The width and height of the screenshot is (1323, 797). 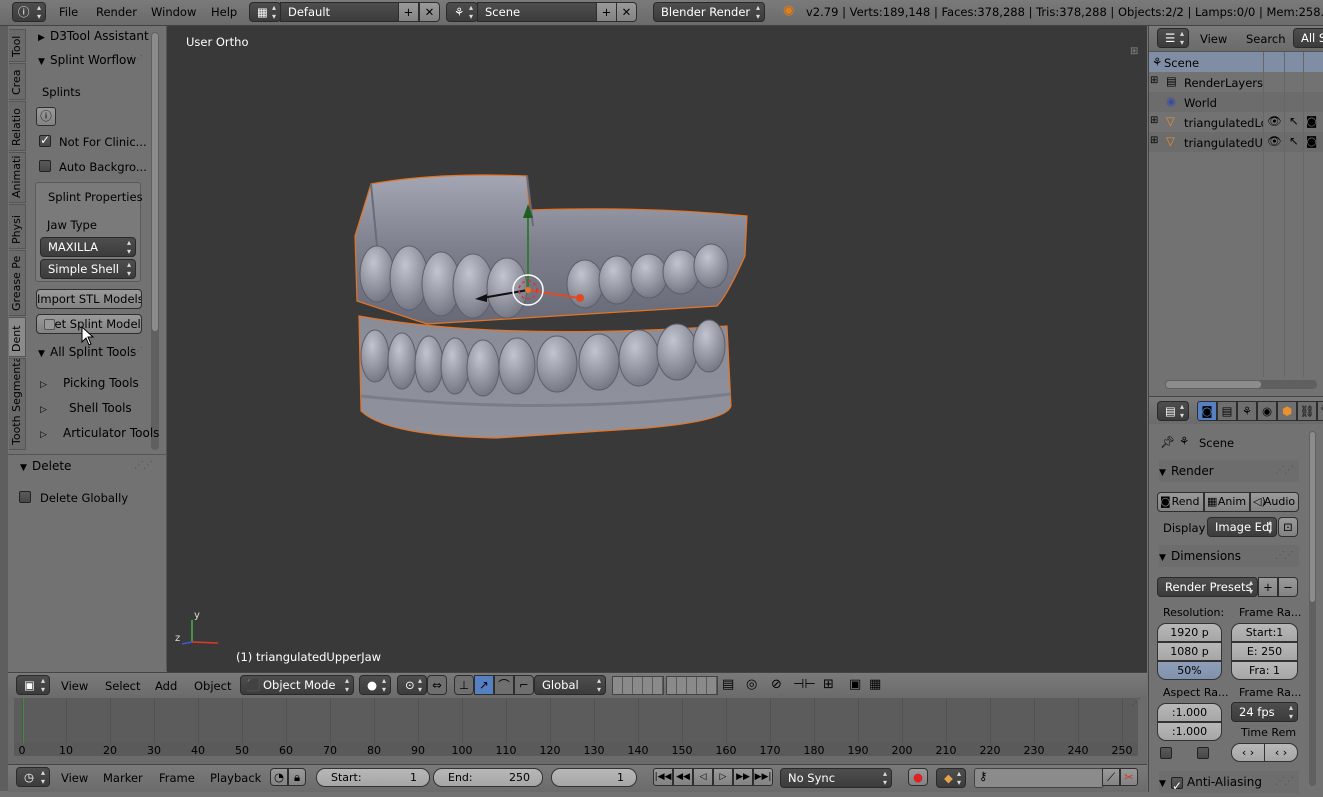 What do you see at coordinates (265, 12) in the screenshot?
I see `screen-layout-icon-button: ▦ ▴ ▾` at bounding box center [265, 12].